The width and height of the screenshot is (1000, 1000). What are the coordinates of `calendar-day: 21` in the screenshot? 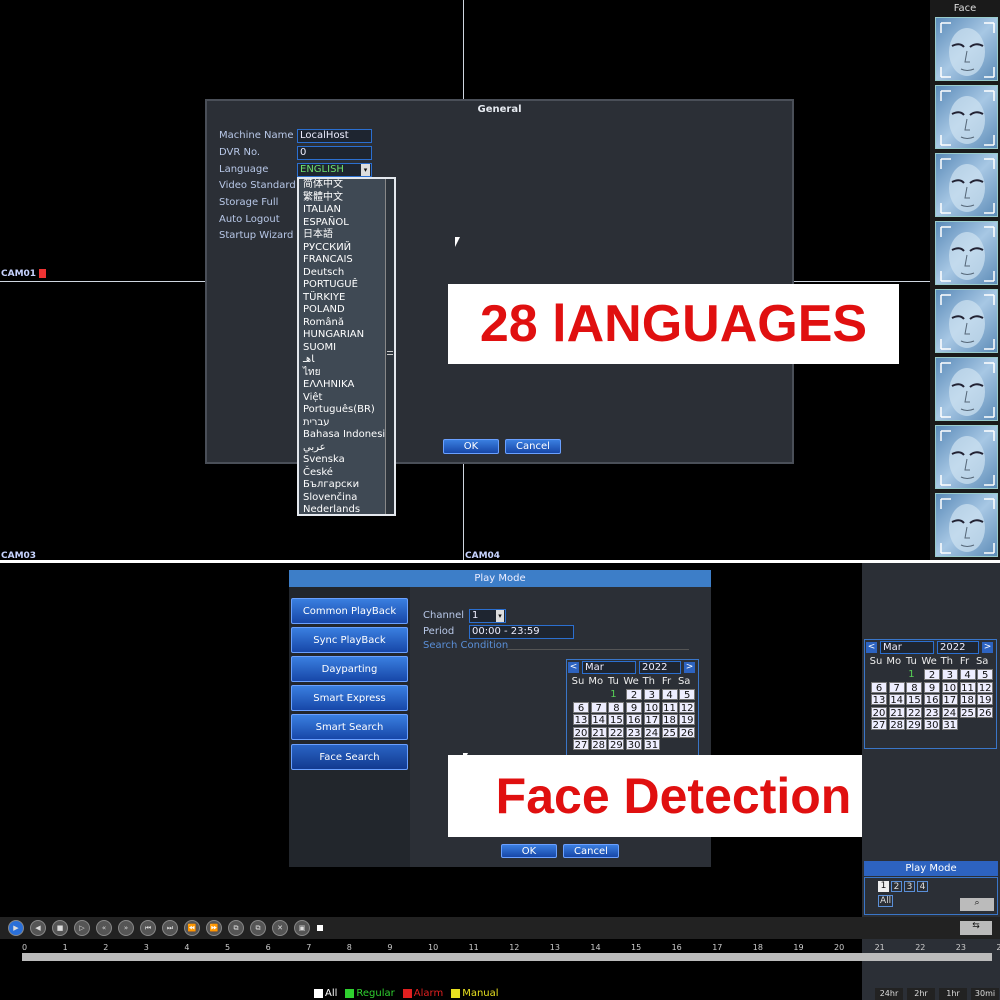 It's located at (598, 732).